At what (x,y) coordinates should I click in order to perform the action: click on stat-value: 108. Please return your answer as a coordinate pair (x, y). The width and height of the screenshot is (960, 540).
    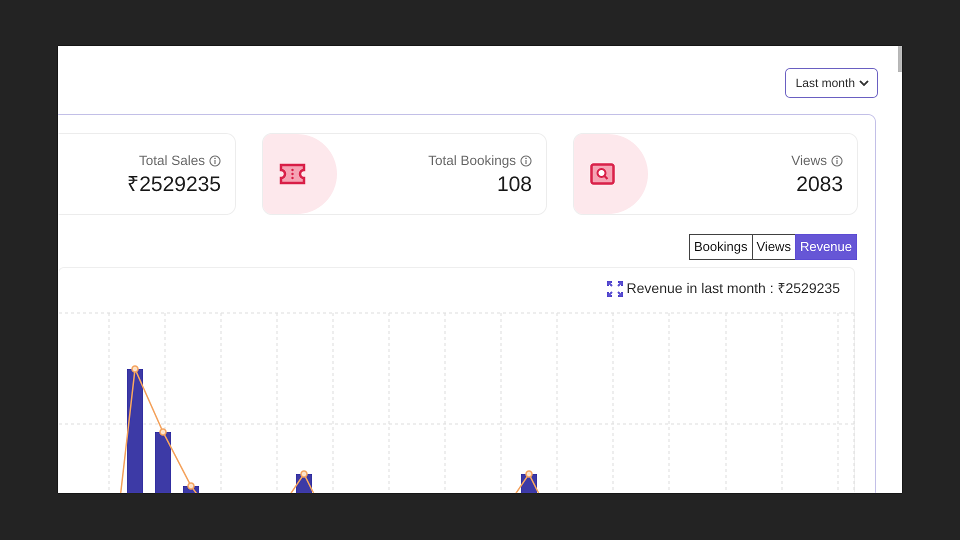
    Looking at the image, I should click on (514, 184).